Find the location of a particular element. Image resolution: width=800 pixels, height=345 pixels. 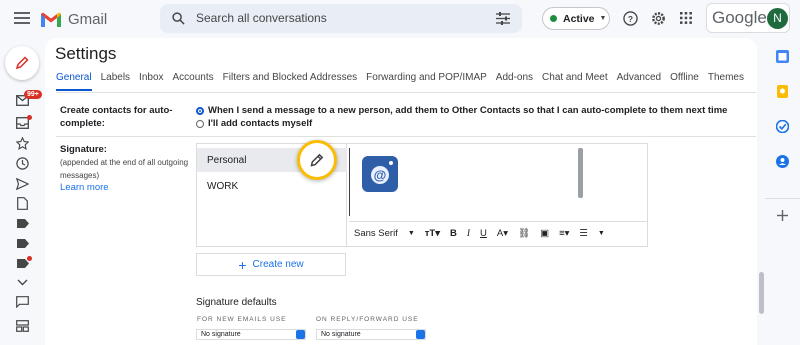

link-icon: ⛓ is located at coordinates (524, 233).